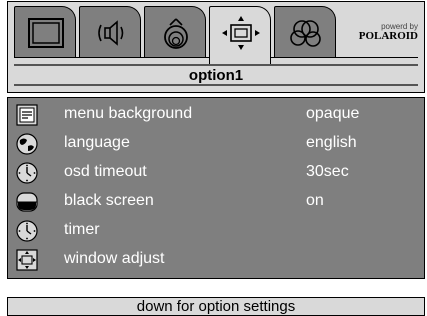 Image resolution: width=427 pixels, height=316 pixels. Describe the element at coordinates (109, 200) in the screenshot. I see `menu-item-label: black screen` at that location.